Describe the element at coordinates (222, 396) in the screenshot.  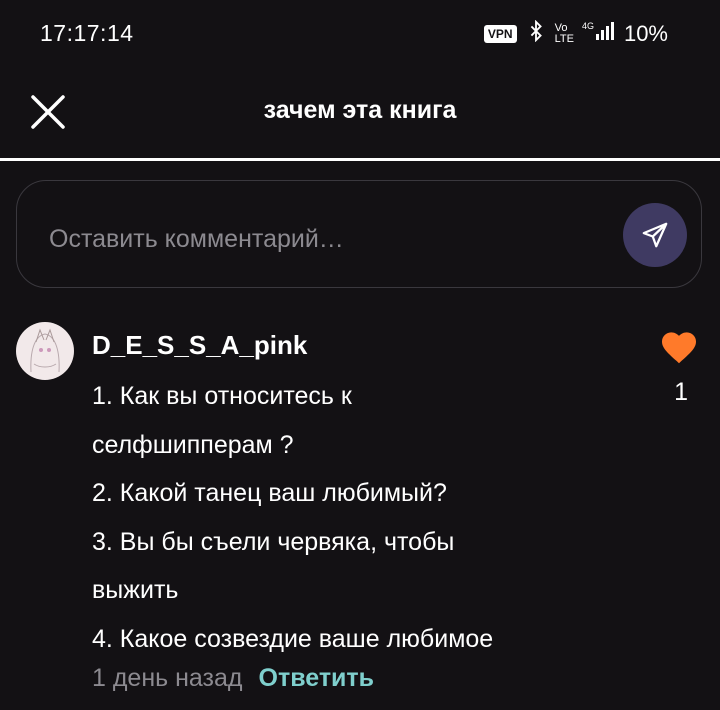
I see `comment-line: 1. Как вы относитесь к` at that location.